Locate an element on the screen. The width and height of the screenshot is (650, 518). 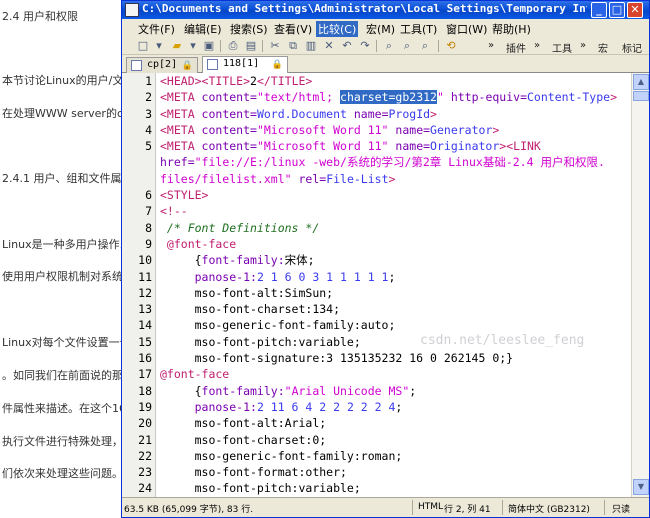
app-icon is located at coordinates (132, 10).